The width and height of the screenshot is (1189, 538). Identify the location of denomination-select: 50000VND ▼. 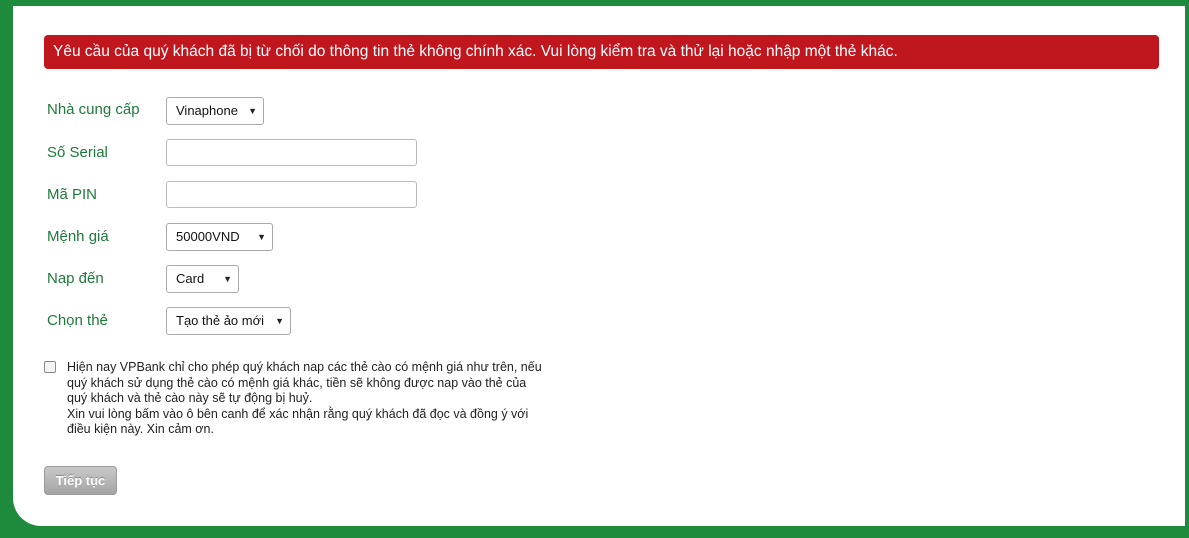
(219, 237).